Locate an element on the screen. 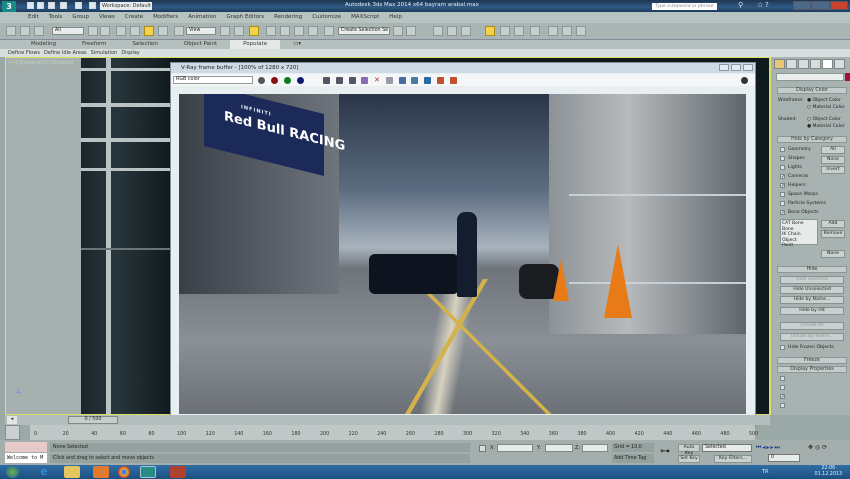 The height and width of the screenshot is (479, 850). mono-channel-icon is located at coordinates (261, 80).